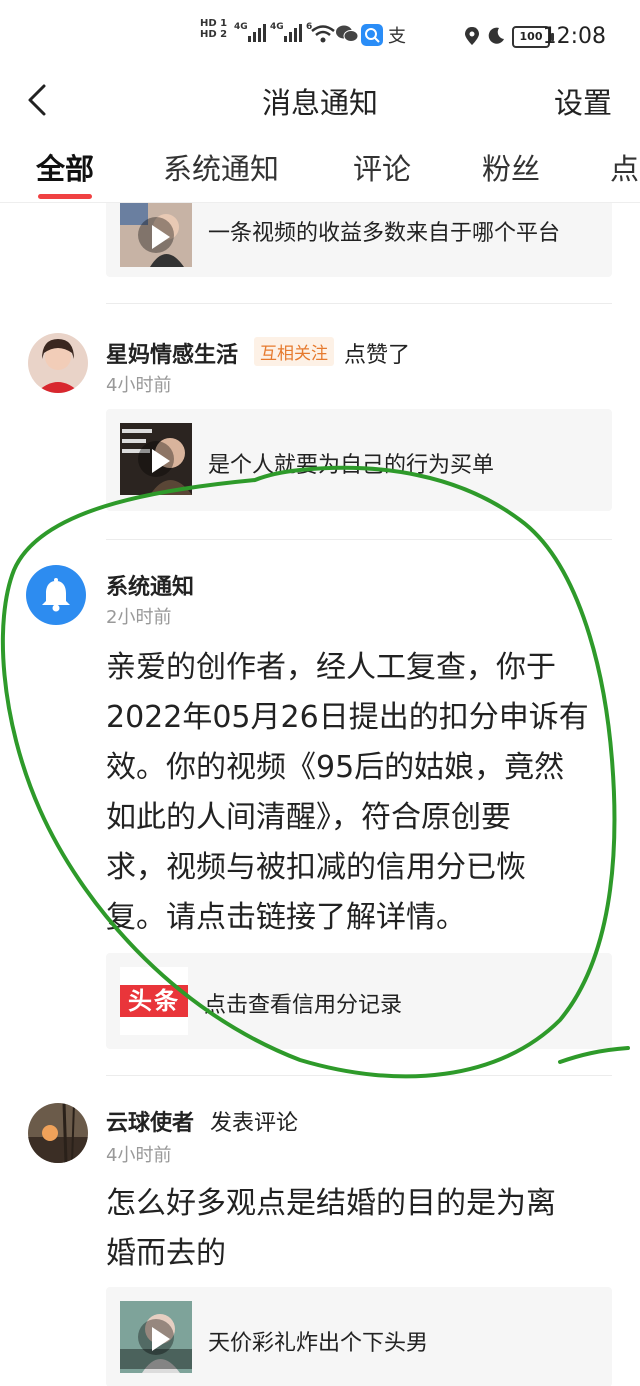  Describe the element at coordinates (574, 36) in the screenshot. I see `clock: 12:08` at that location.